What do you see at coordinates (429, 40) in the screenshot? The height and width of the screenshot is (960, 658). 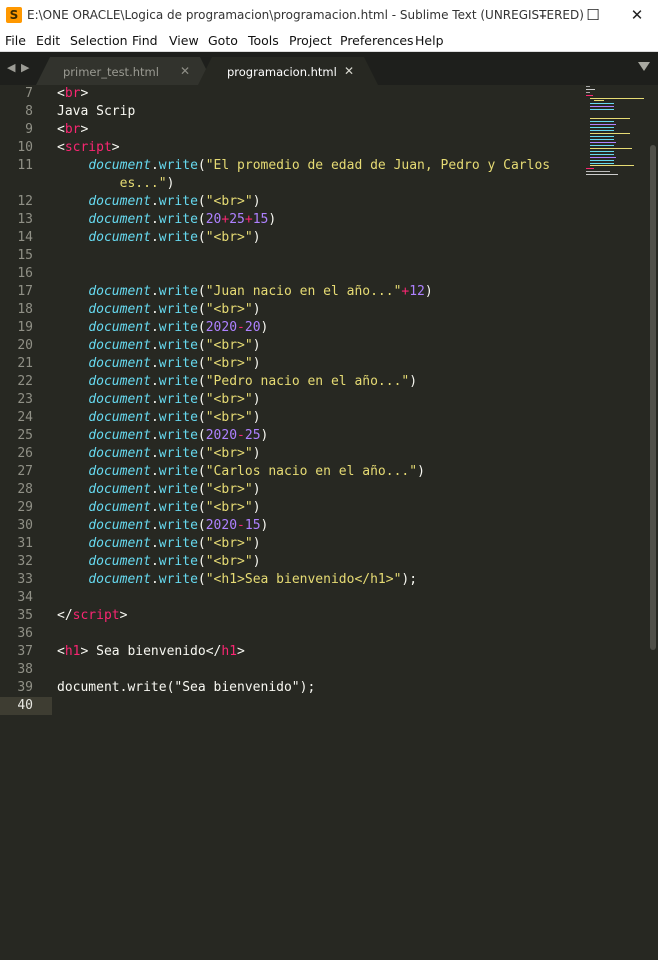 I see `menu-help: Help` at bounding box center [429, 40].